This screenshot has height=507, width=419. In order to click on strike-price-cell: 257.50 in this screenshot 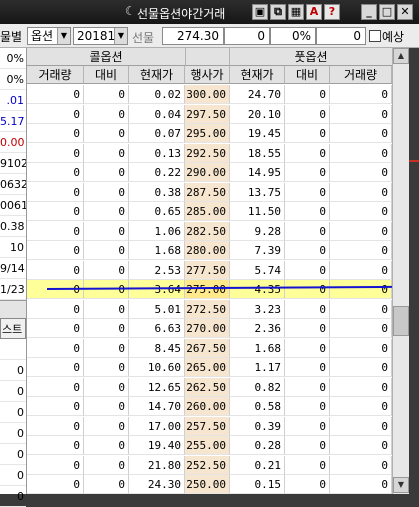, I will do `click(207, 426)`.